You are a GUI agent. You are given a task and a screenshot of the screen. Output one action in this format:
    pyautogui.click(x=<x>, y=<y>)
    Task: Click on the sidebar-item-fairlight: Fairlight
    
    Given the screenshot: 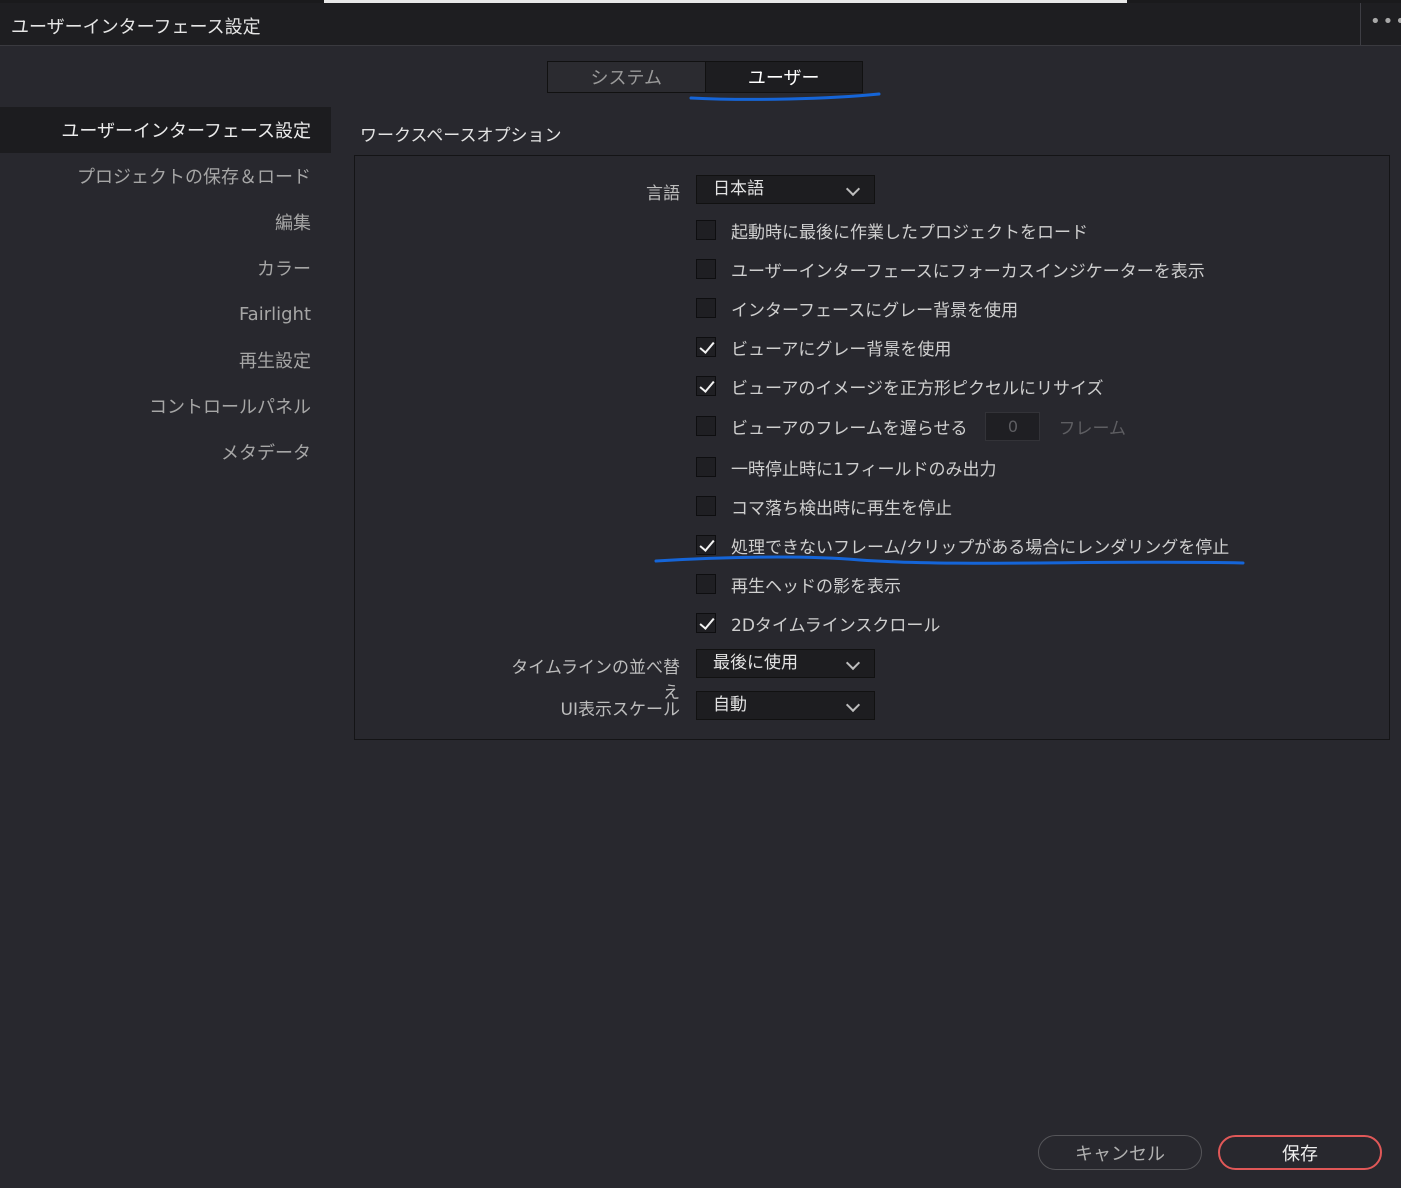 What is the action you would take?
    pyautogui.click(x=165, y=314)
    